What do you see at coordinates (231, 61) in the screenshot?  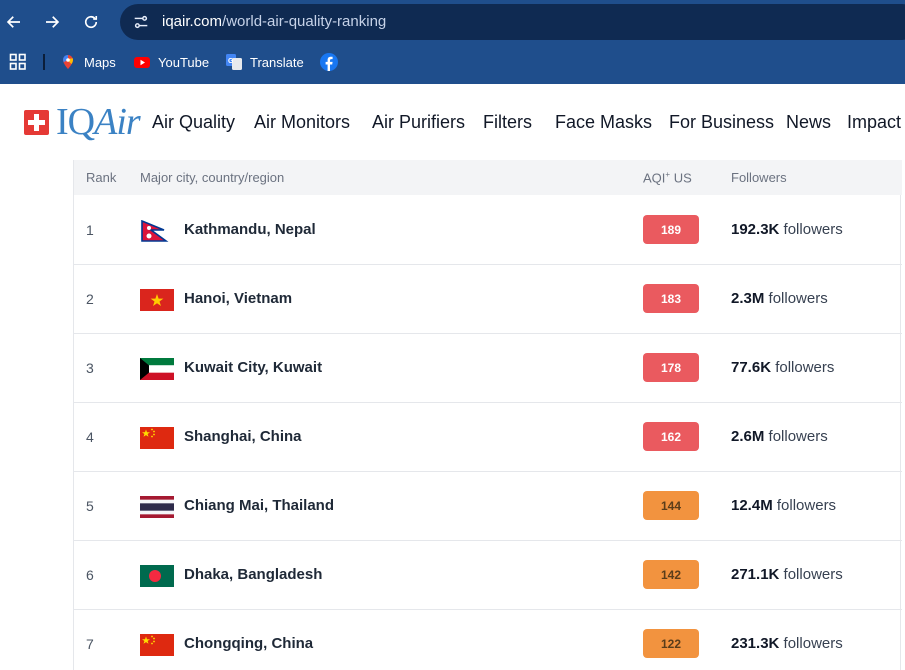 I see `svg-text: G` at bounding box center [231, 61].